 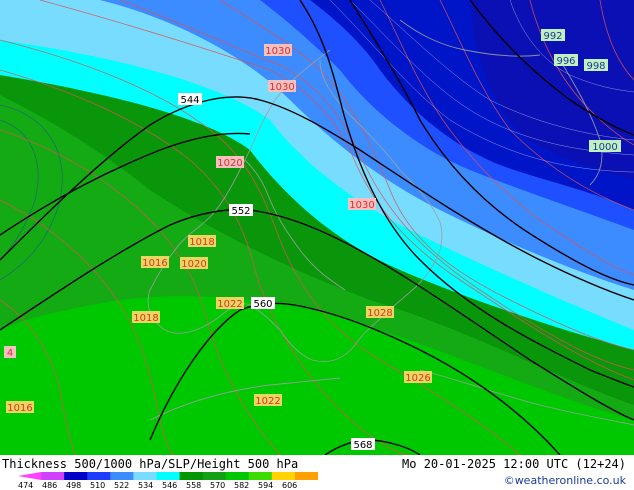 I want to click on pressure-label-992: 992, so click(x=553, y=35).